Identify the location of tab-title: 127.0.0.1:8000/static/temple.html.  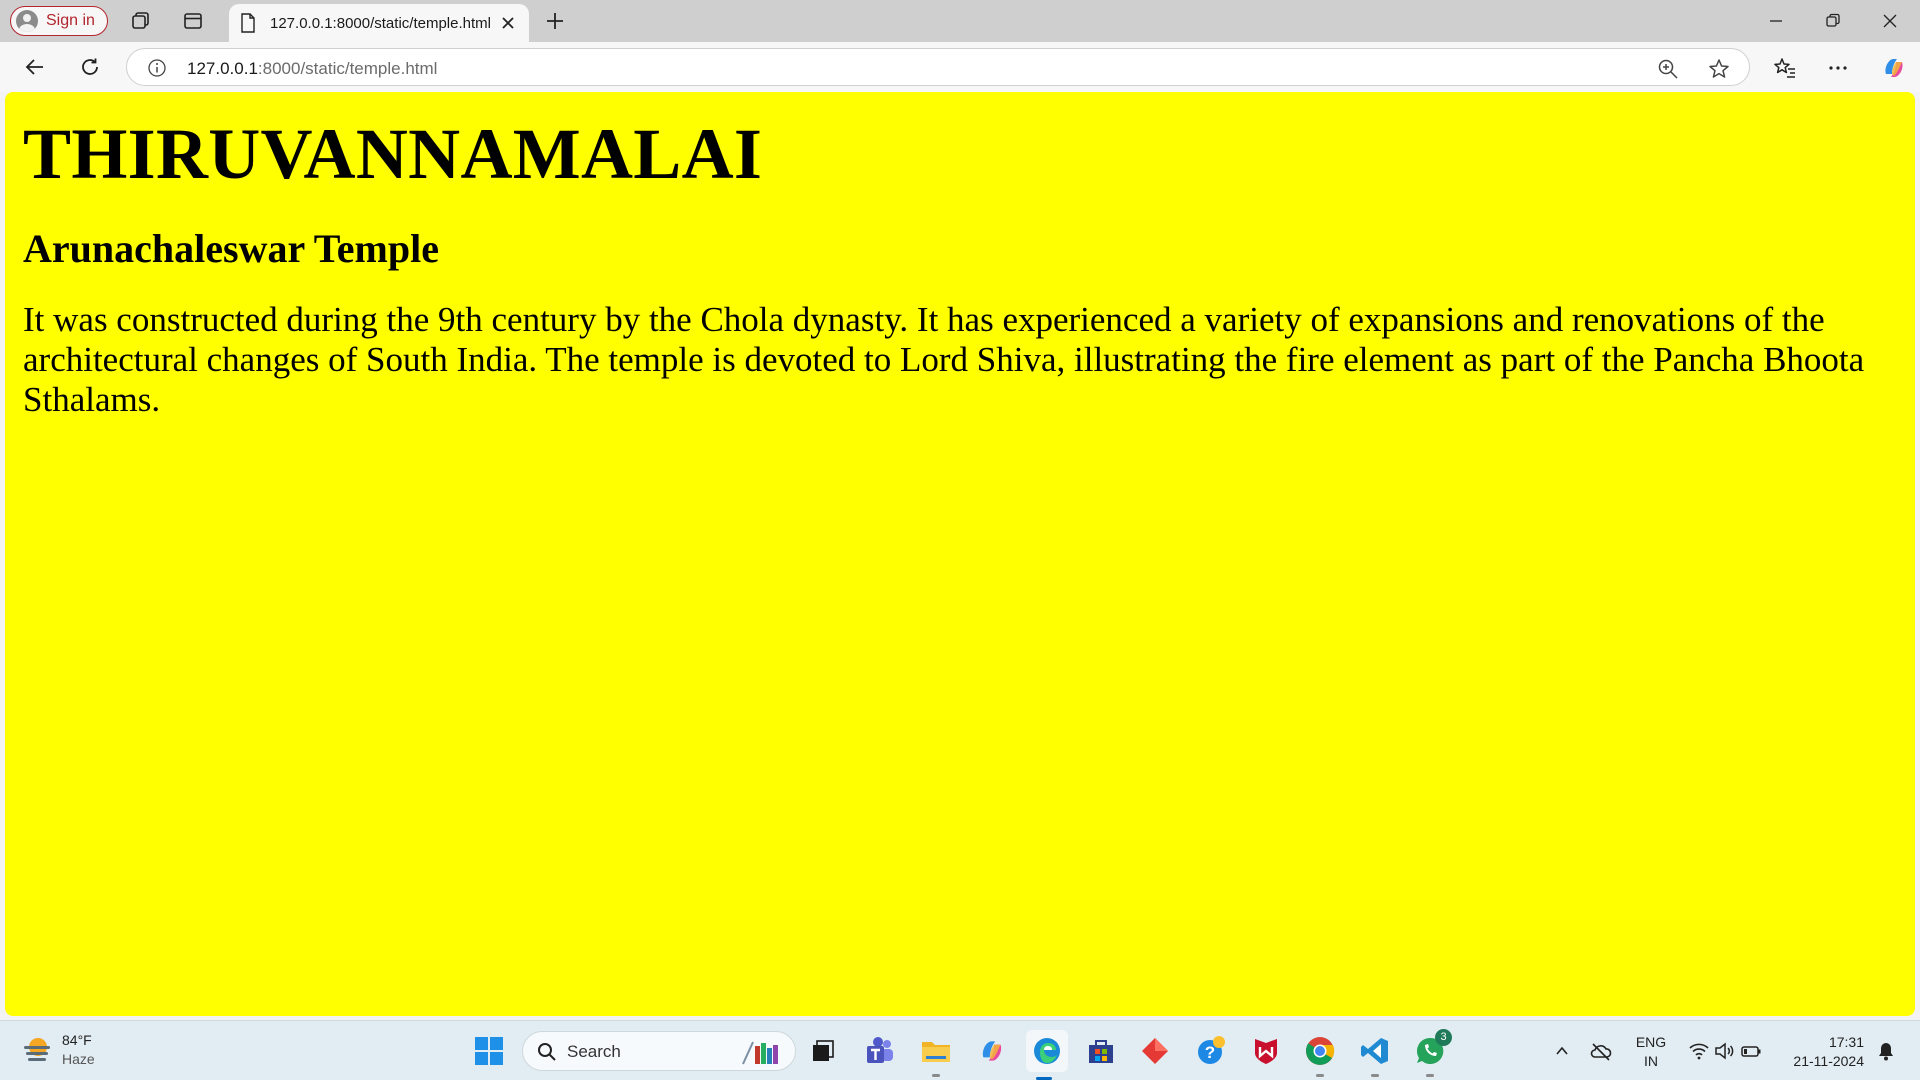
(380, 23).